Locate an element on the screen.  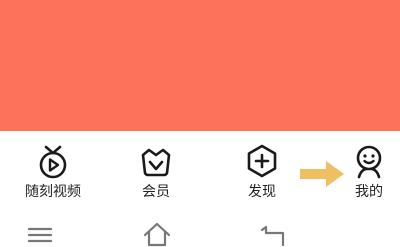
tab-label: 发现 is located at coordinates (262, 192).